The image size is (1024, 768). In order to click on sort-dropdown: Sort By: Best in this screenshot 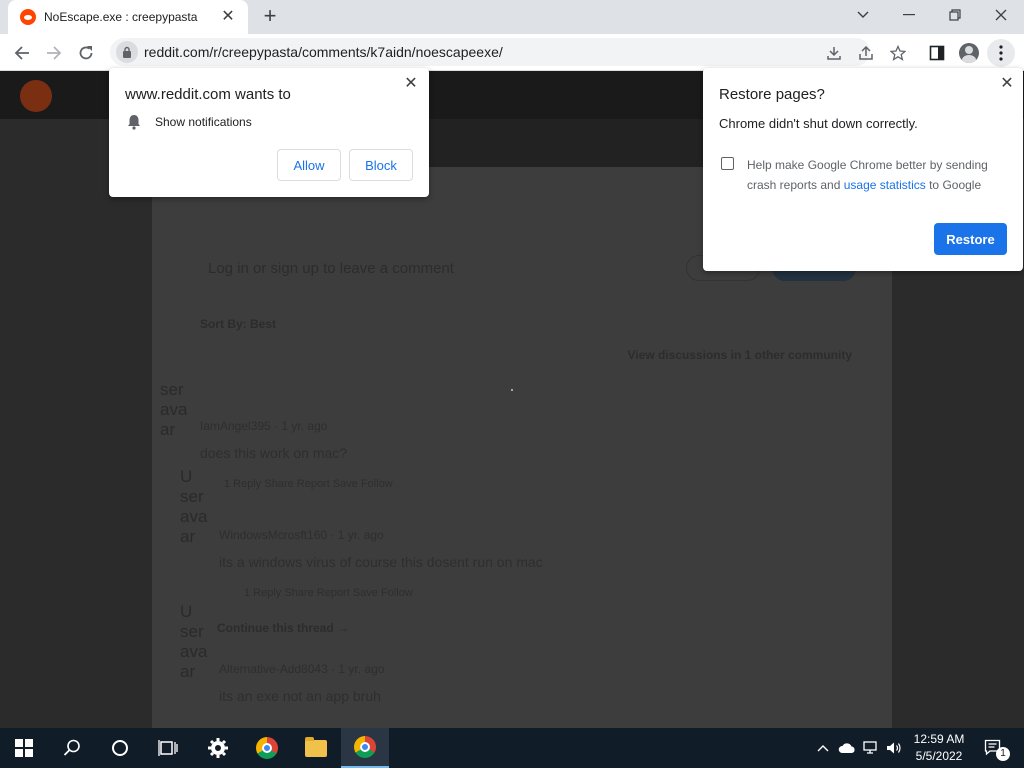, I will do `click(238, 324)`.